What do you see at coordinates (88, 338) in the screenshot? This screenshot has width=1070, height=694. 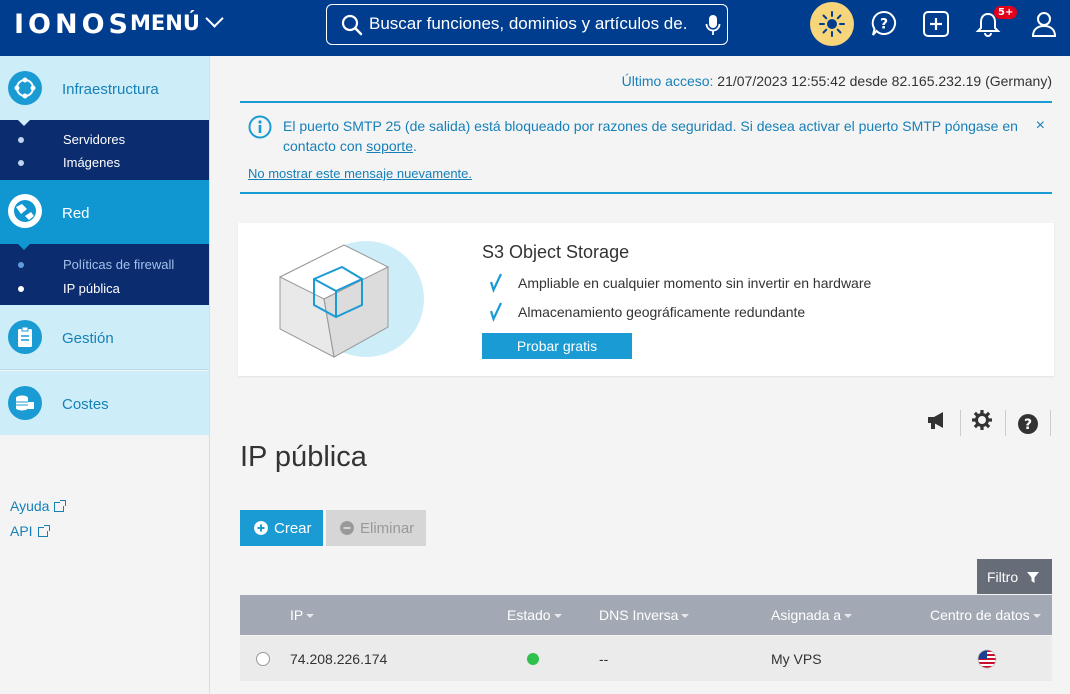 I see `sidebar-item-label: Gestión` at bounding box center [88, 338].